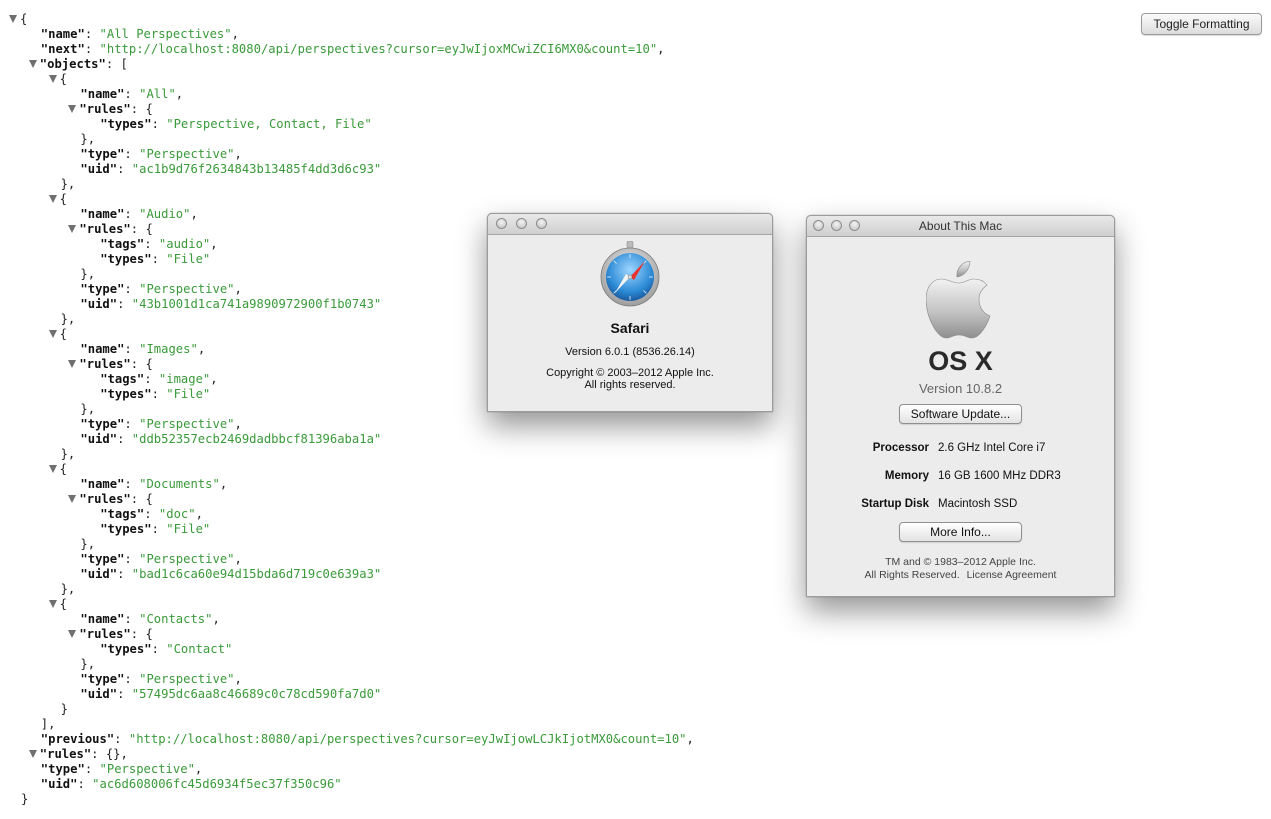 Image resolution: width=1271 pixels, height=819 pixels. I want to click on spec-label: Startup Disk, so click(895, 504).